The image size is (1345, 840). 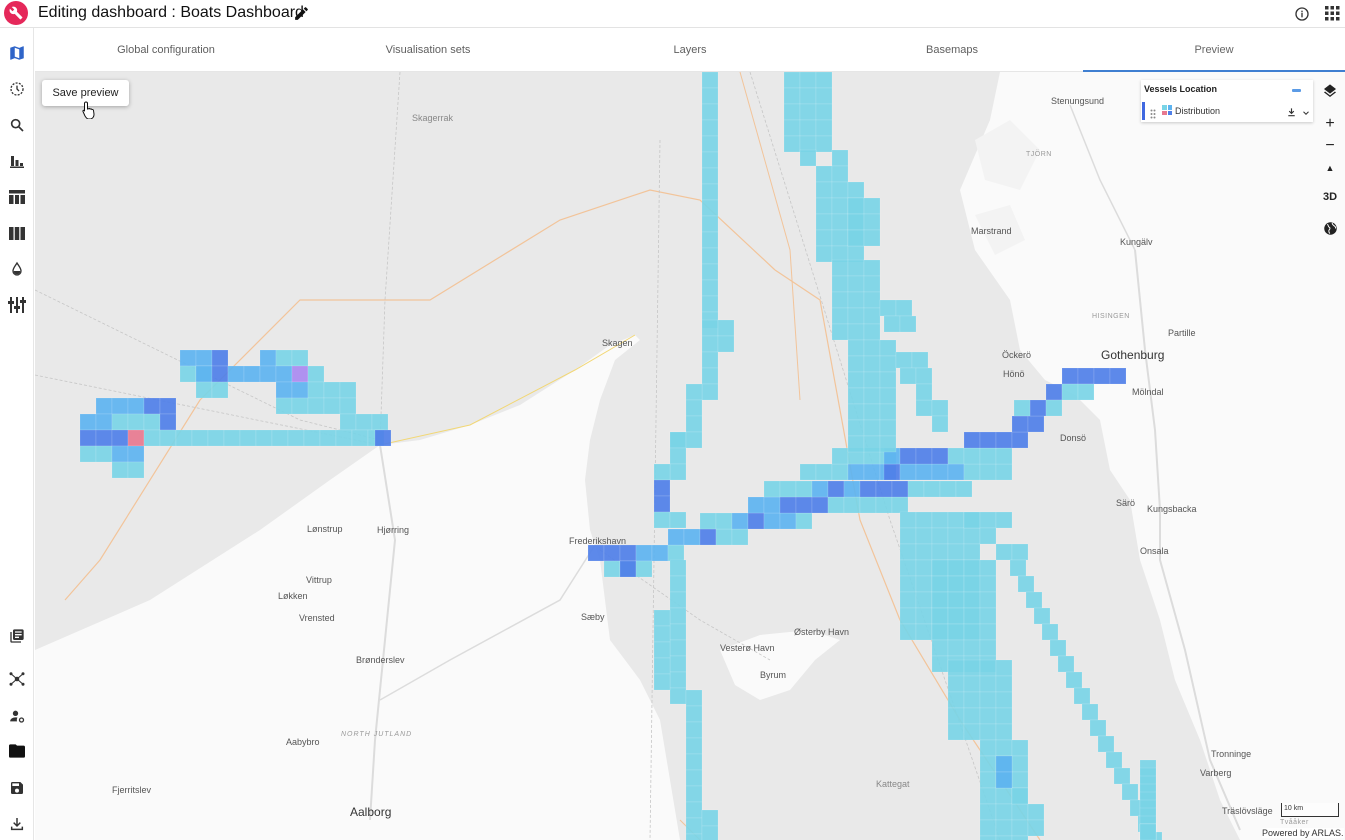 What do you see at coordinates (166, 49) in the screenshot?
I see `tab-global-configuration: Global configuration` at bounding box center [166, 49].